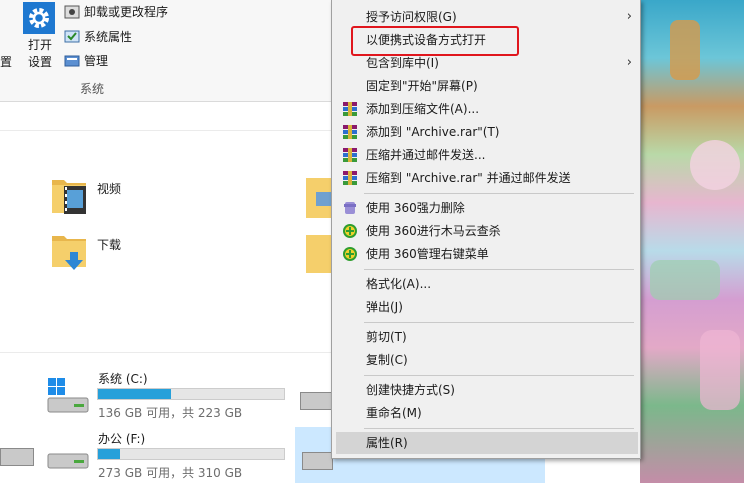 The width and height of the screenshot is (744, 483). I want to click on uninstall-program-label: 卸载或更改程序, so click(126, 12).